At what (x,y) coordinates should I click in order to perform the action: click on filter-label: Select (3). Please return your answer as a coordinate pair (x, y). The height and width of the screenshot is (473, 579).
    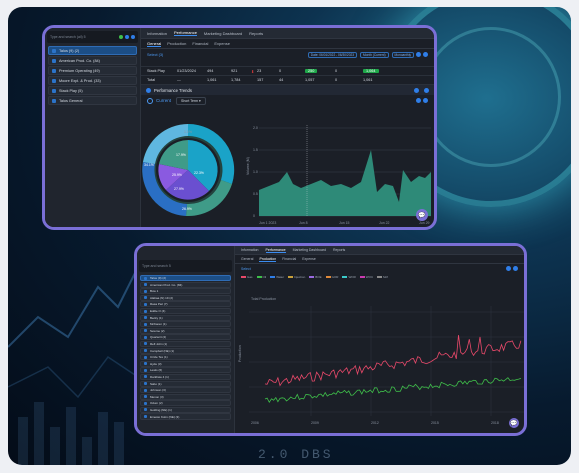
    Looking at the image, I should click on (155, 55).